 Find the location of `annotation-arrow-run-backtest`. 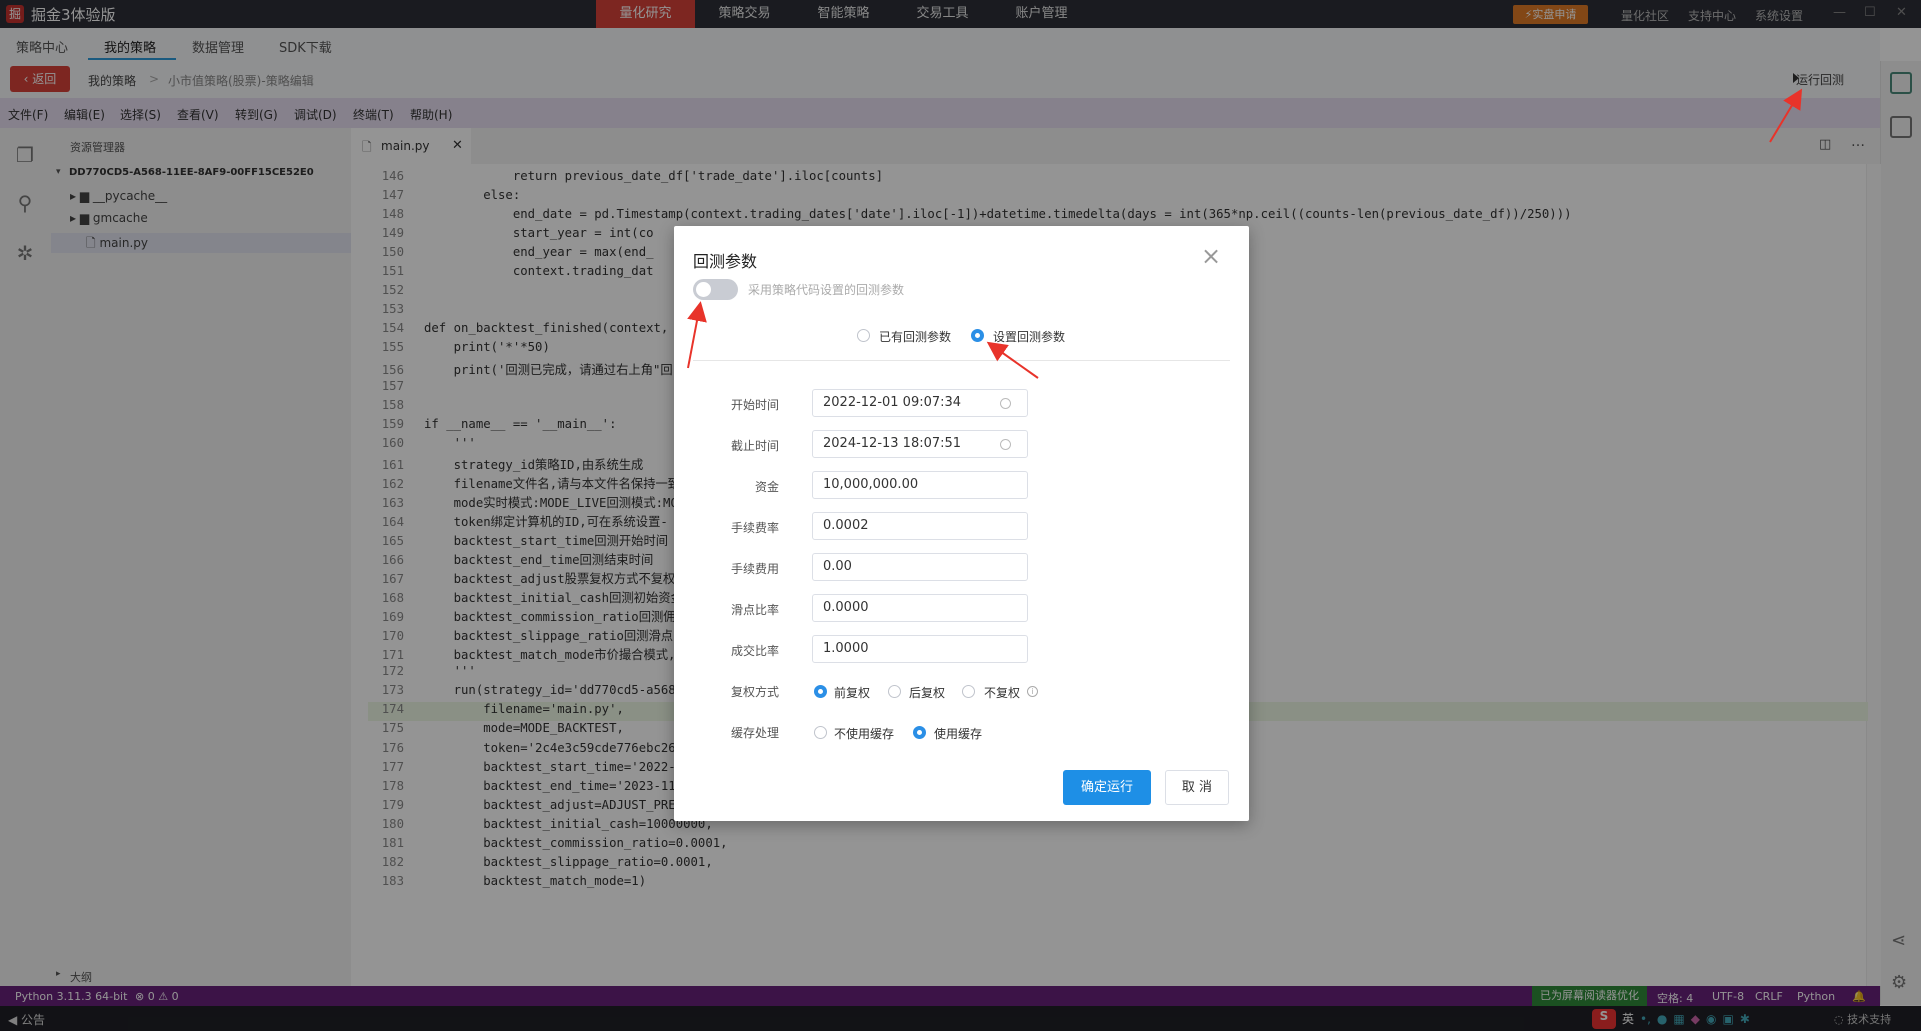

annotation-arrow-run-backtest is located at coordinates (1786, 115).